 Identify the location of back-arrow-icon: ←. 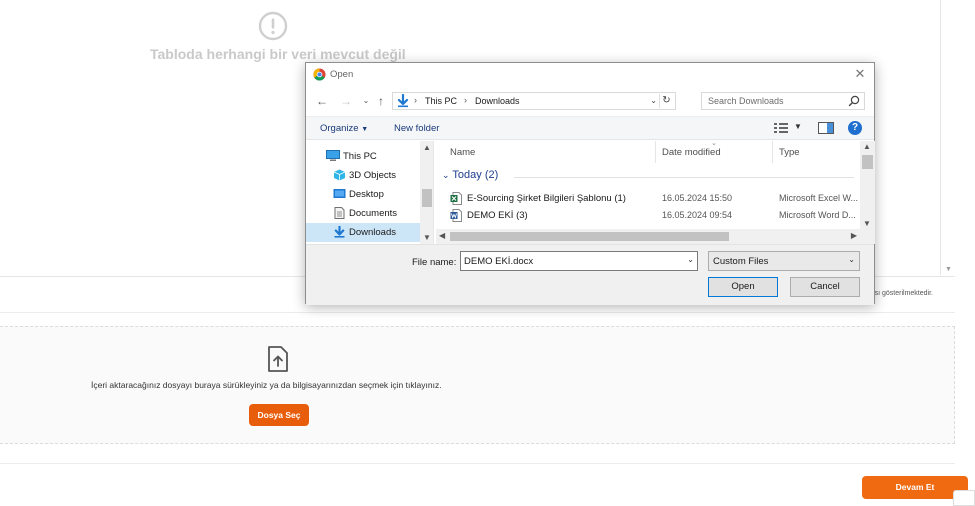
(322, 101).